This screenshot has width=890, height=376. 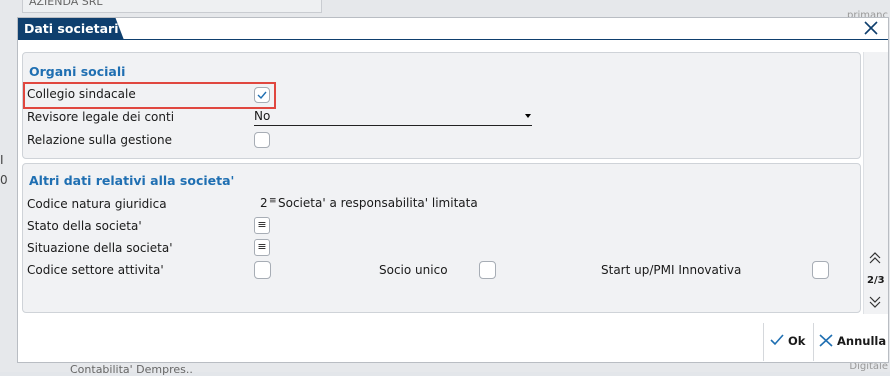 I want to click on background-bottom-label: Contabilita' Dempres.., so click(x=131, y=369).